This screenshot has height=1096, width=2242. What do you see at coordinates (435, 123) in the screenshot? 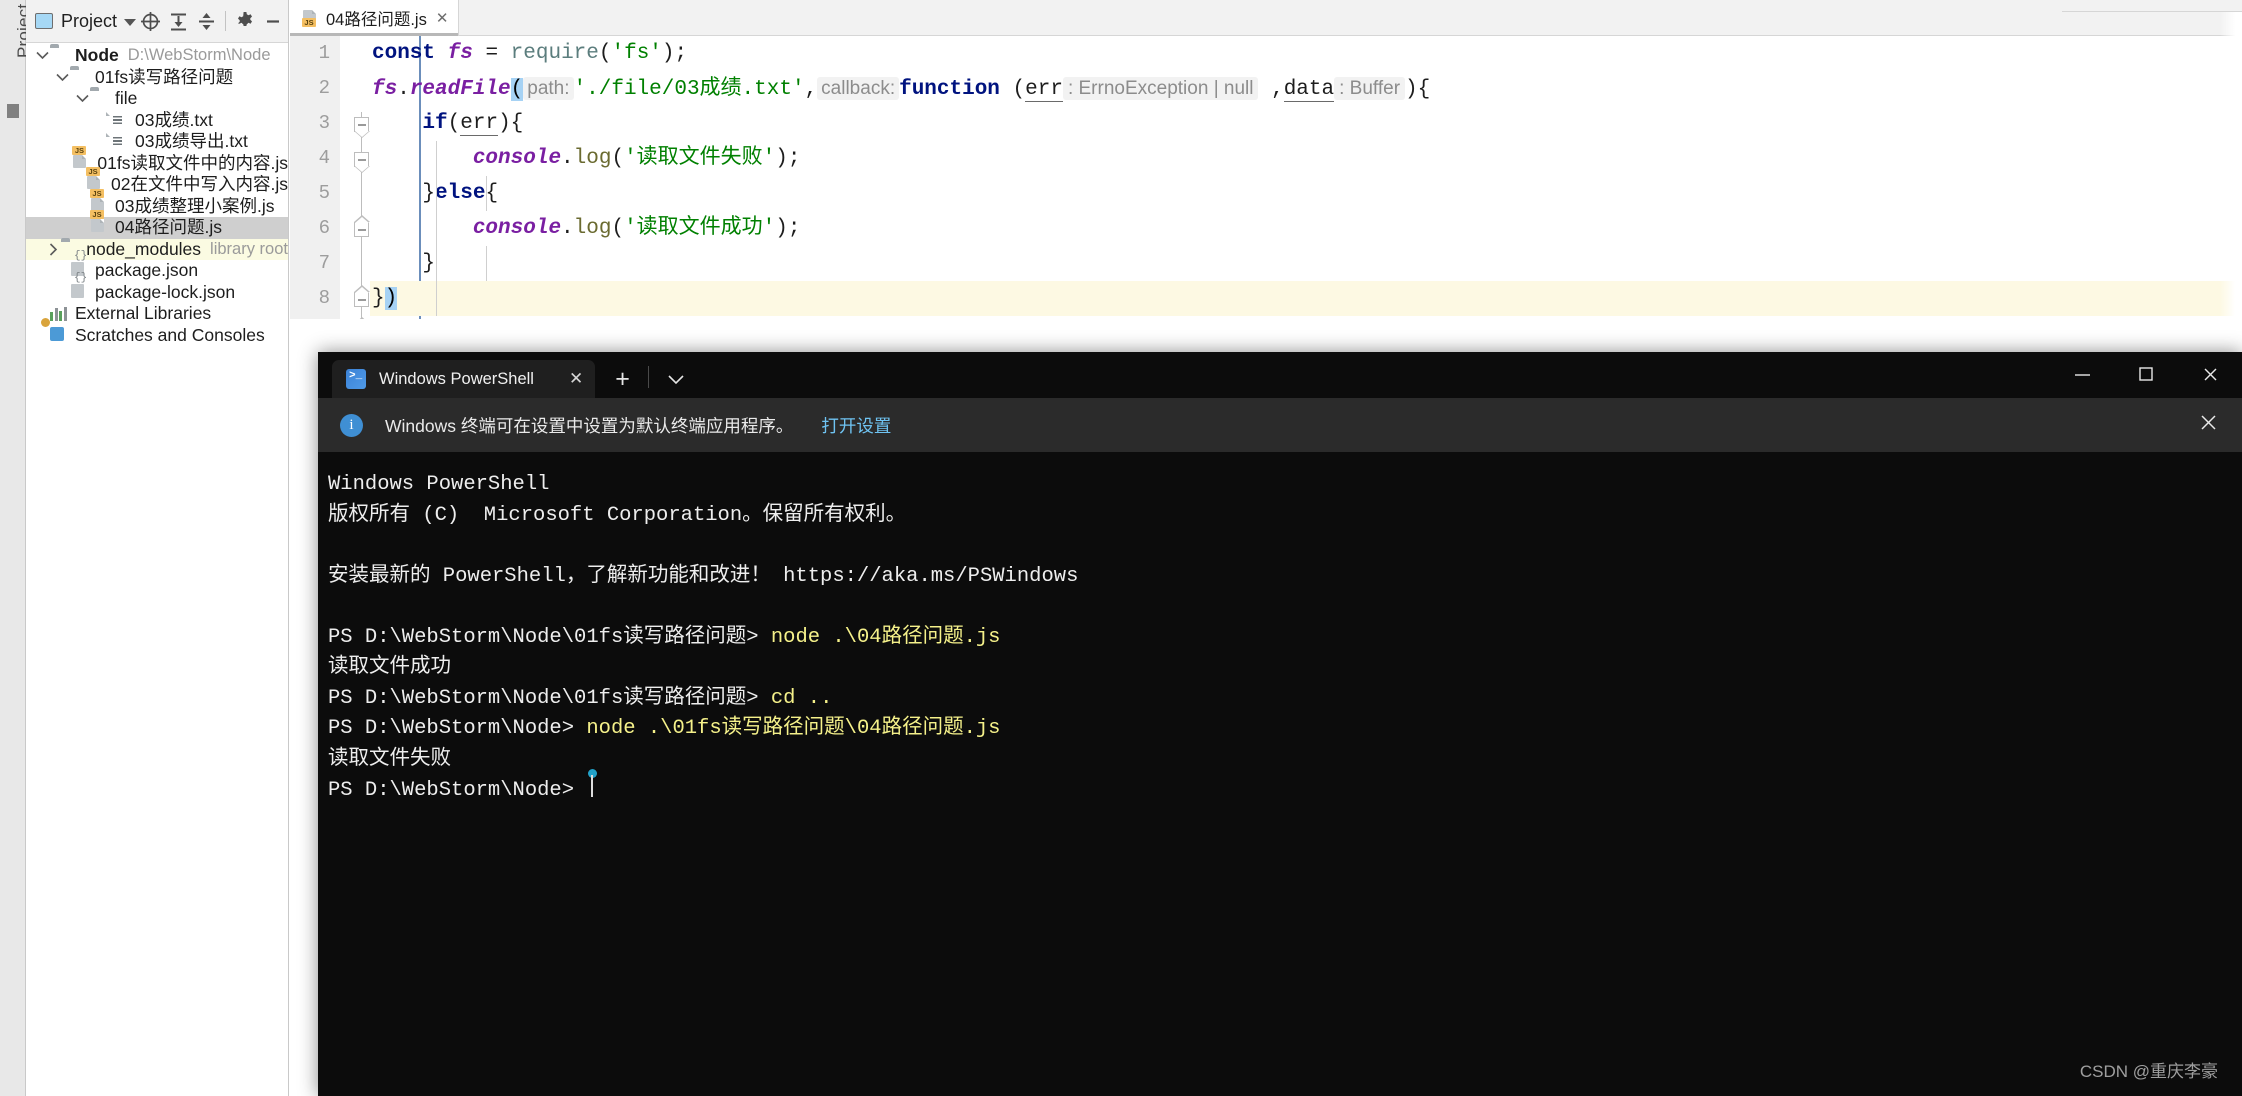
I see `kw-if: if` at bounding box center [435, 123].